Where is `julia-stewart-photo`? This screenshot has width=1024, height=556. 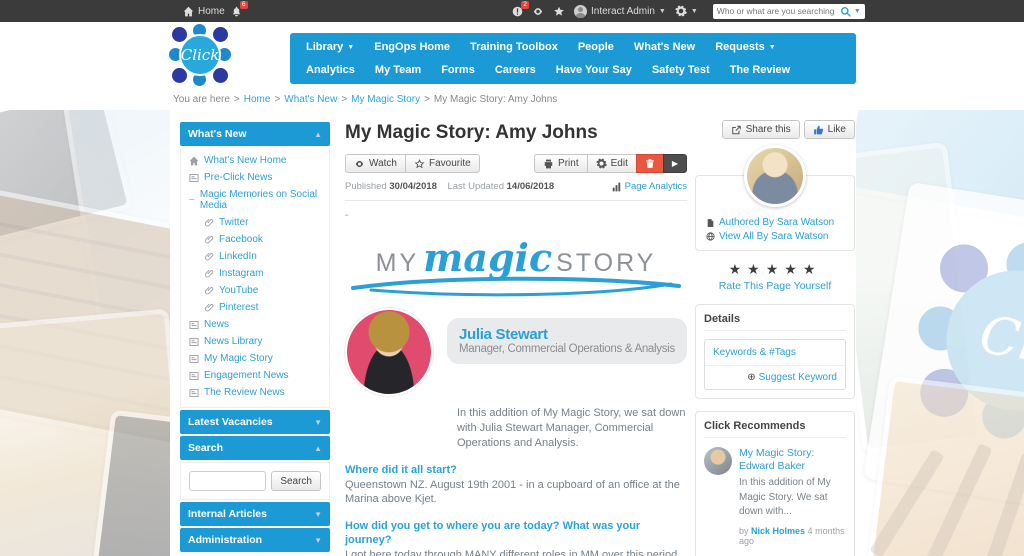
julia-stewart-photo is located at coordinates (389, 352).